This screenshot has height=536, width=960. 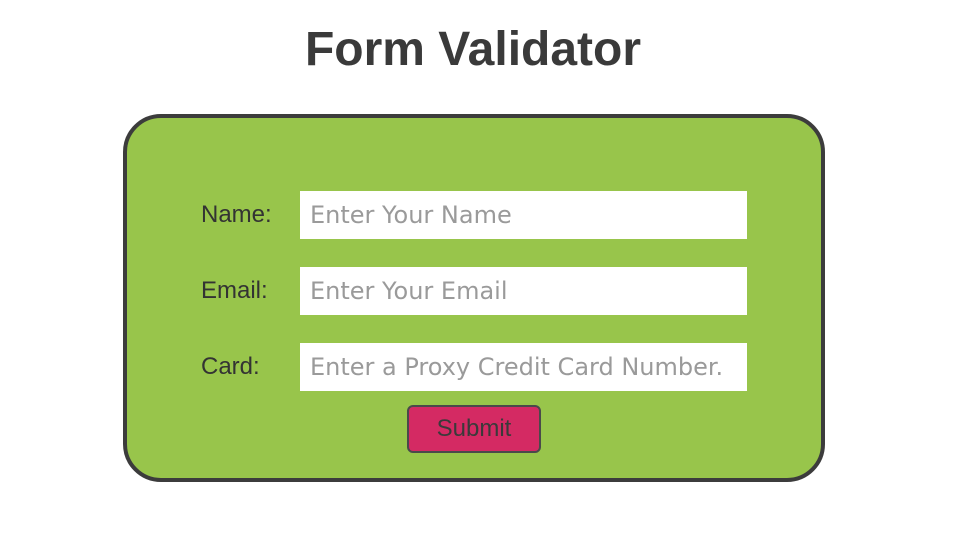 I want to click on name-label: Name:, so click(x=236, y=214).